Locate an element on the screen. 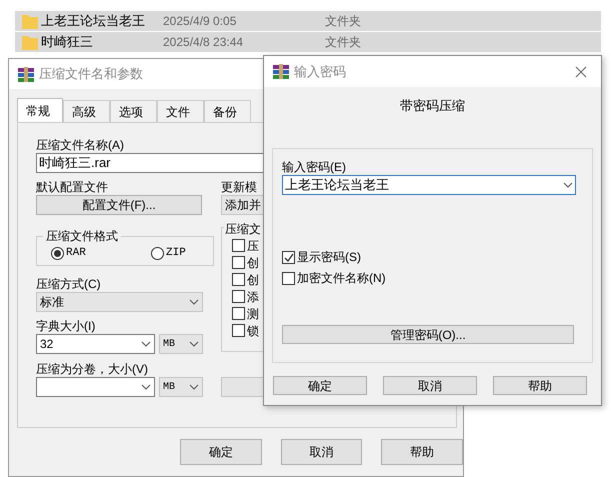 The width and height of the screenshot is (611, 477). check-icon is located at coordinates (289, 257).